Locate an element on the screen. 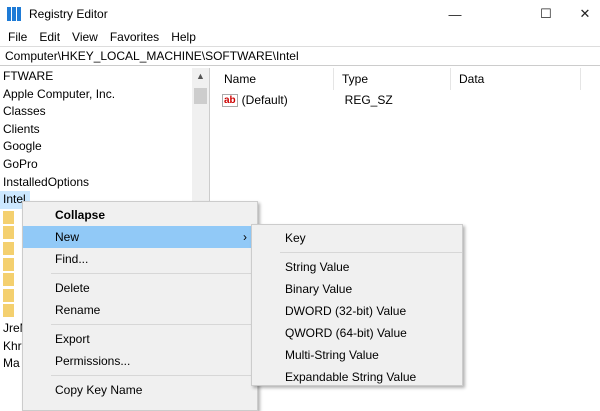 The image size is (600, 411). menu-help: Help is located at coordinates (183, 37).